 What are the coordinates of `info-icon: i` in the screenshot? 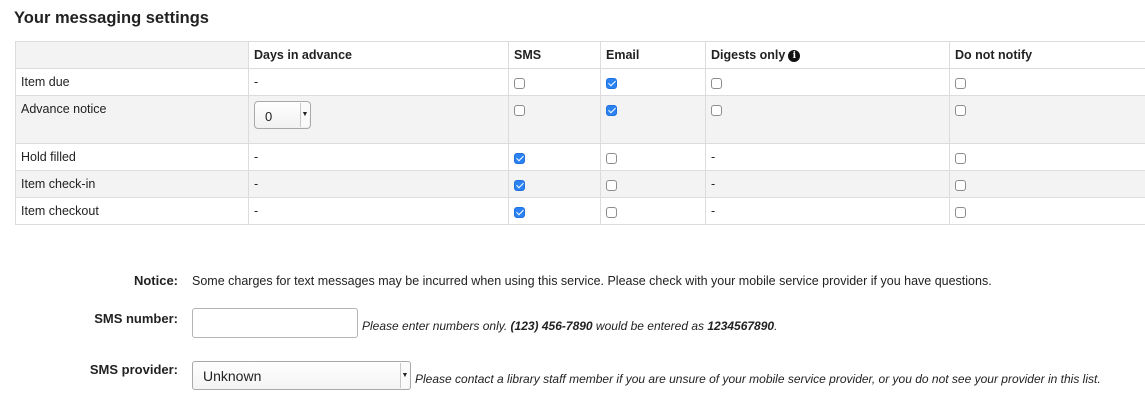 It's located at (794, 56).